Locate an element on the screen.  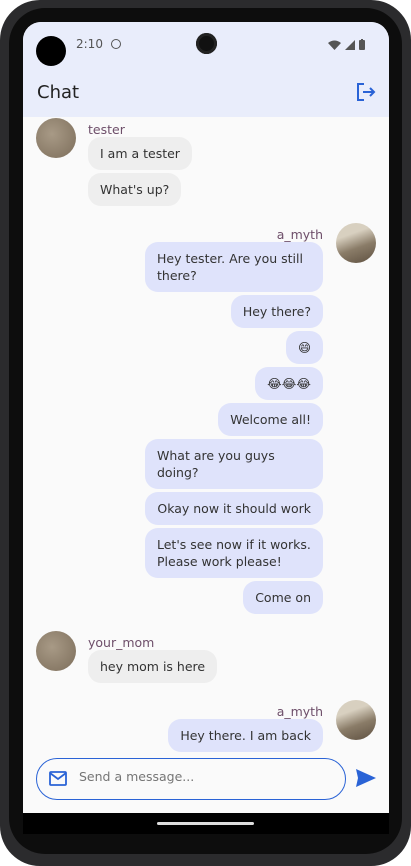
notification-icon is located at coordinates (116, 44).